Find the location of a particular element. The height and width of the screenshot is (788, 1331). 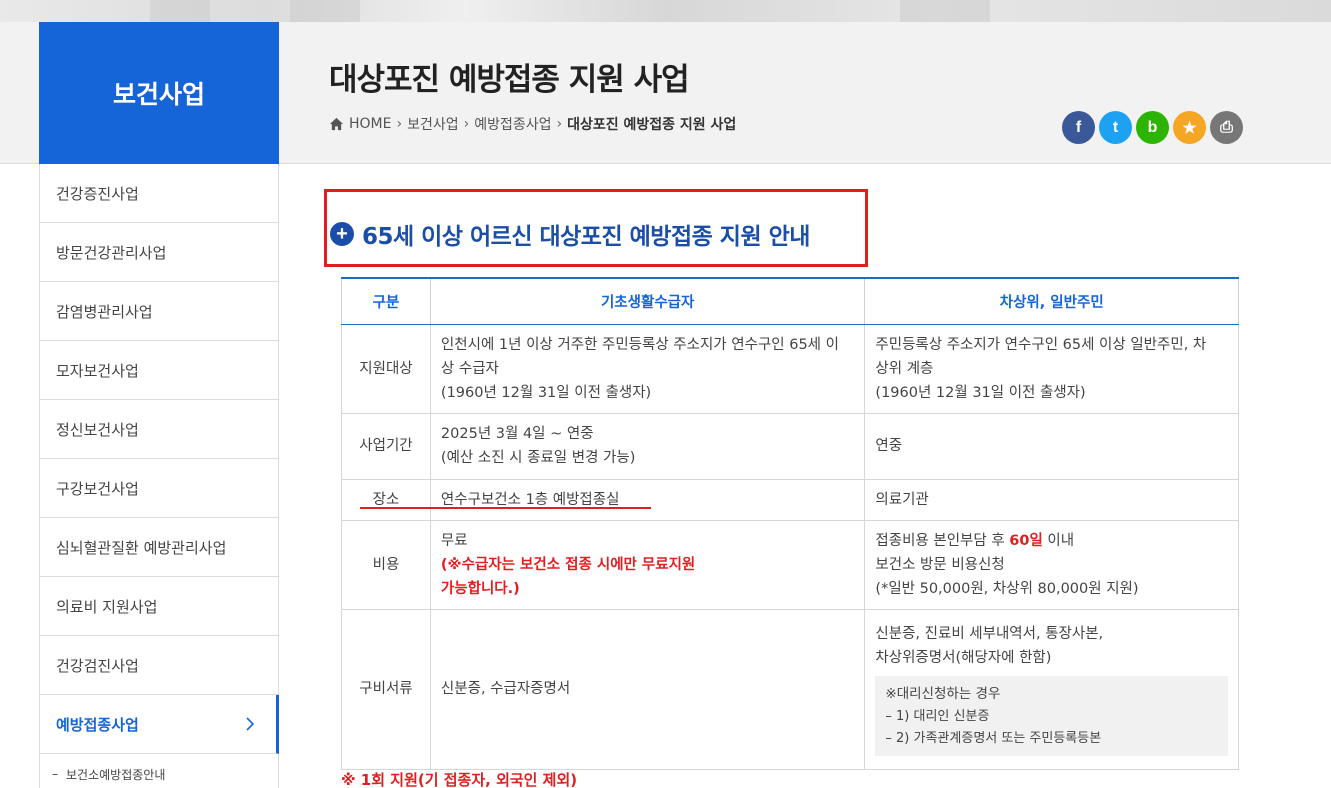

sidebar-subitem-vaccination-guide: – 보건소예방접종안내 is located at coordinates (159, 771).